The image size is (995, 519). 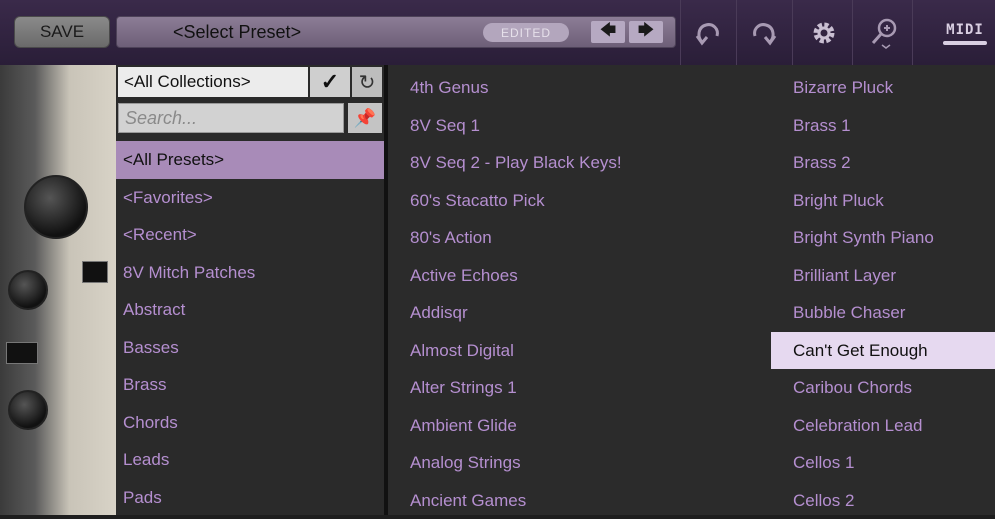 What do you see at coordinates (579, 276) in the screenshot?
I see `preset-item: Active Echoes` at bounding box center [579, 276].